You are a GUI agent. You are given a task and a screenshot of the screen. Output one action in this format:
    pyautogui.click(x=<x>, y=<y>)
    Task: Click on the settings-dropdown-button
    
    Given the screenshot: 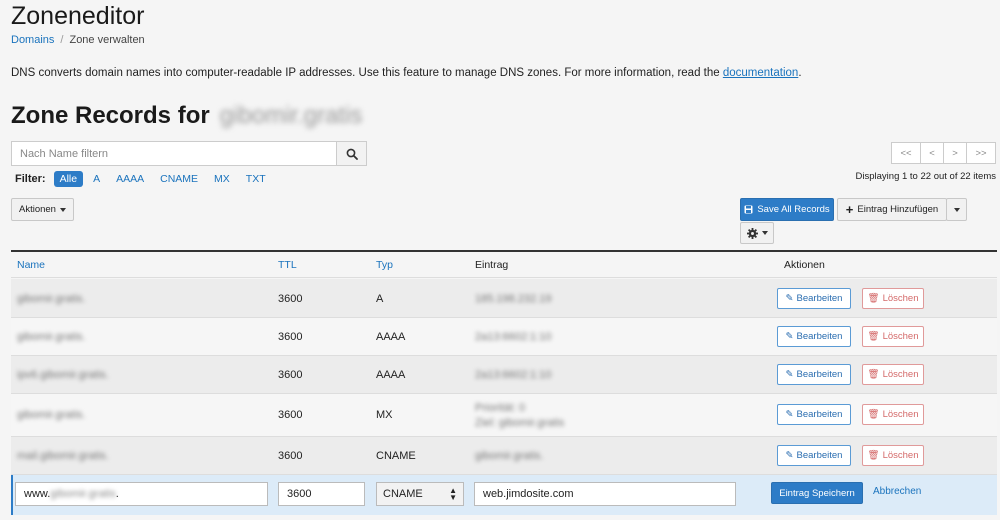 What is the action you would take?
    pyautogui.click(x=757, y=233)
    